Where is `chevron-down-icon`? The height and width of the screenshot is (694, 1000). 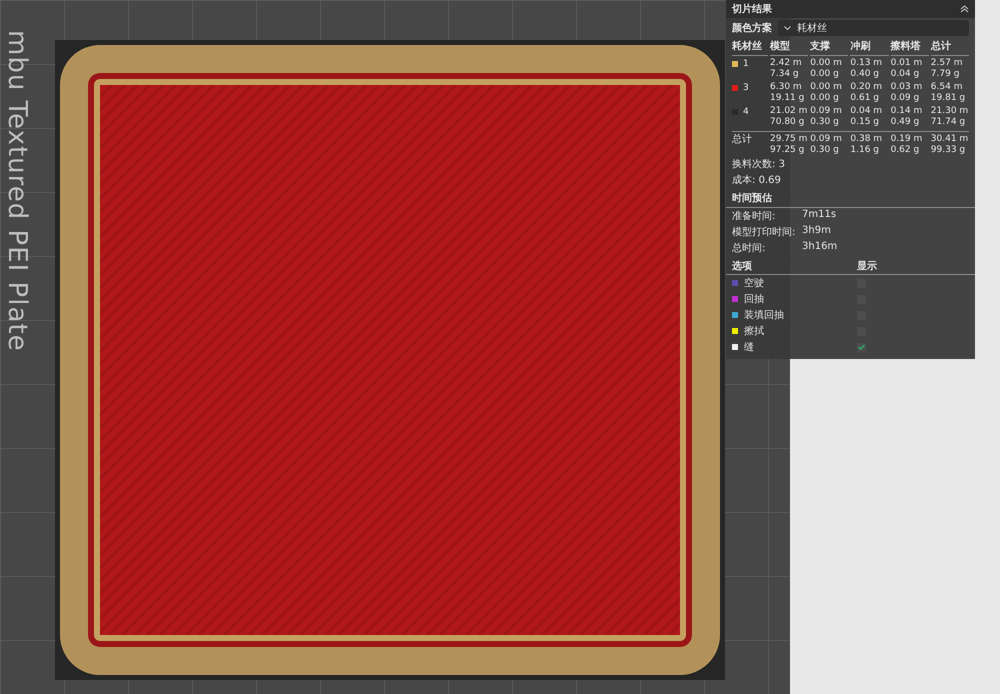 chevron-down-icon is located at coordinates (787, 28).